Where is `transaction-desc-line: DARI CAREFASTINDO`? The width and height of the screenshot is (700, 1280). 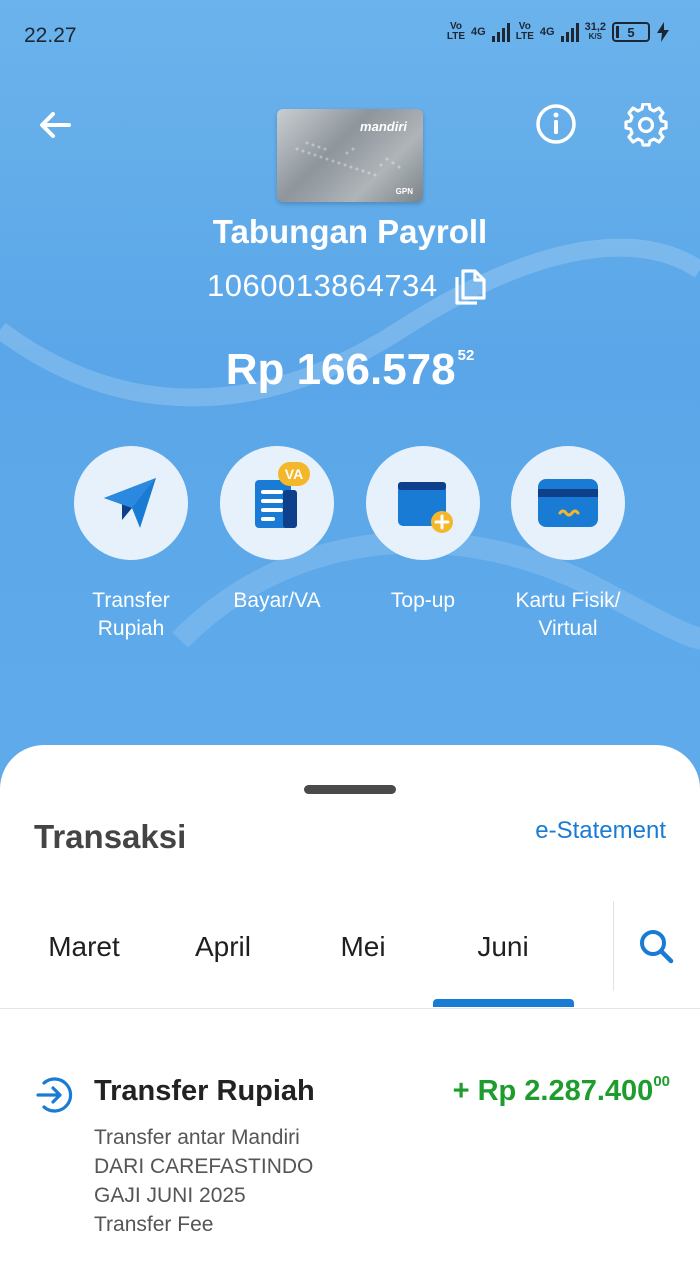 transaction-desc-line: DARI CAREFASTINDO is located at coordinates (204, 1166).